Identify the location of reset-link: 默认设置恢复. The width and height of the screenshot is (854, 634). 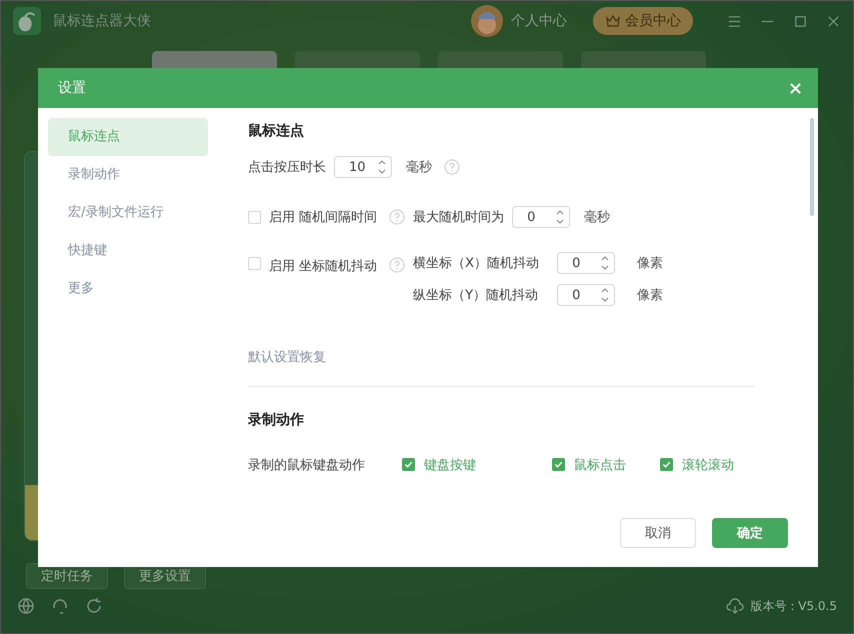
(287, 357).